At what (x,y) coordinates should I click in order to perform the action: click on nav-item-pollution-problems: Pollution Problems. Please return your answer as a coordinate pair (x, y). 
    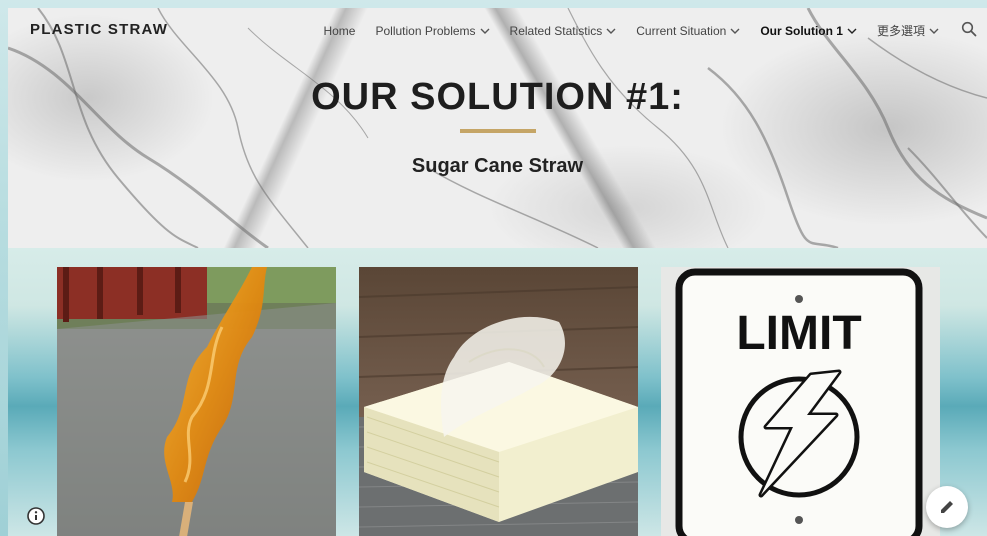
    Looking at the image, I should click on (432, 31).